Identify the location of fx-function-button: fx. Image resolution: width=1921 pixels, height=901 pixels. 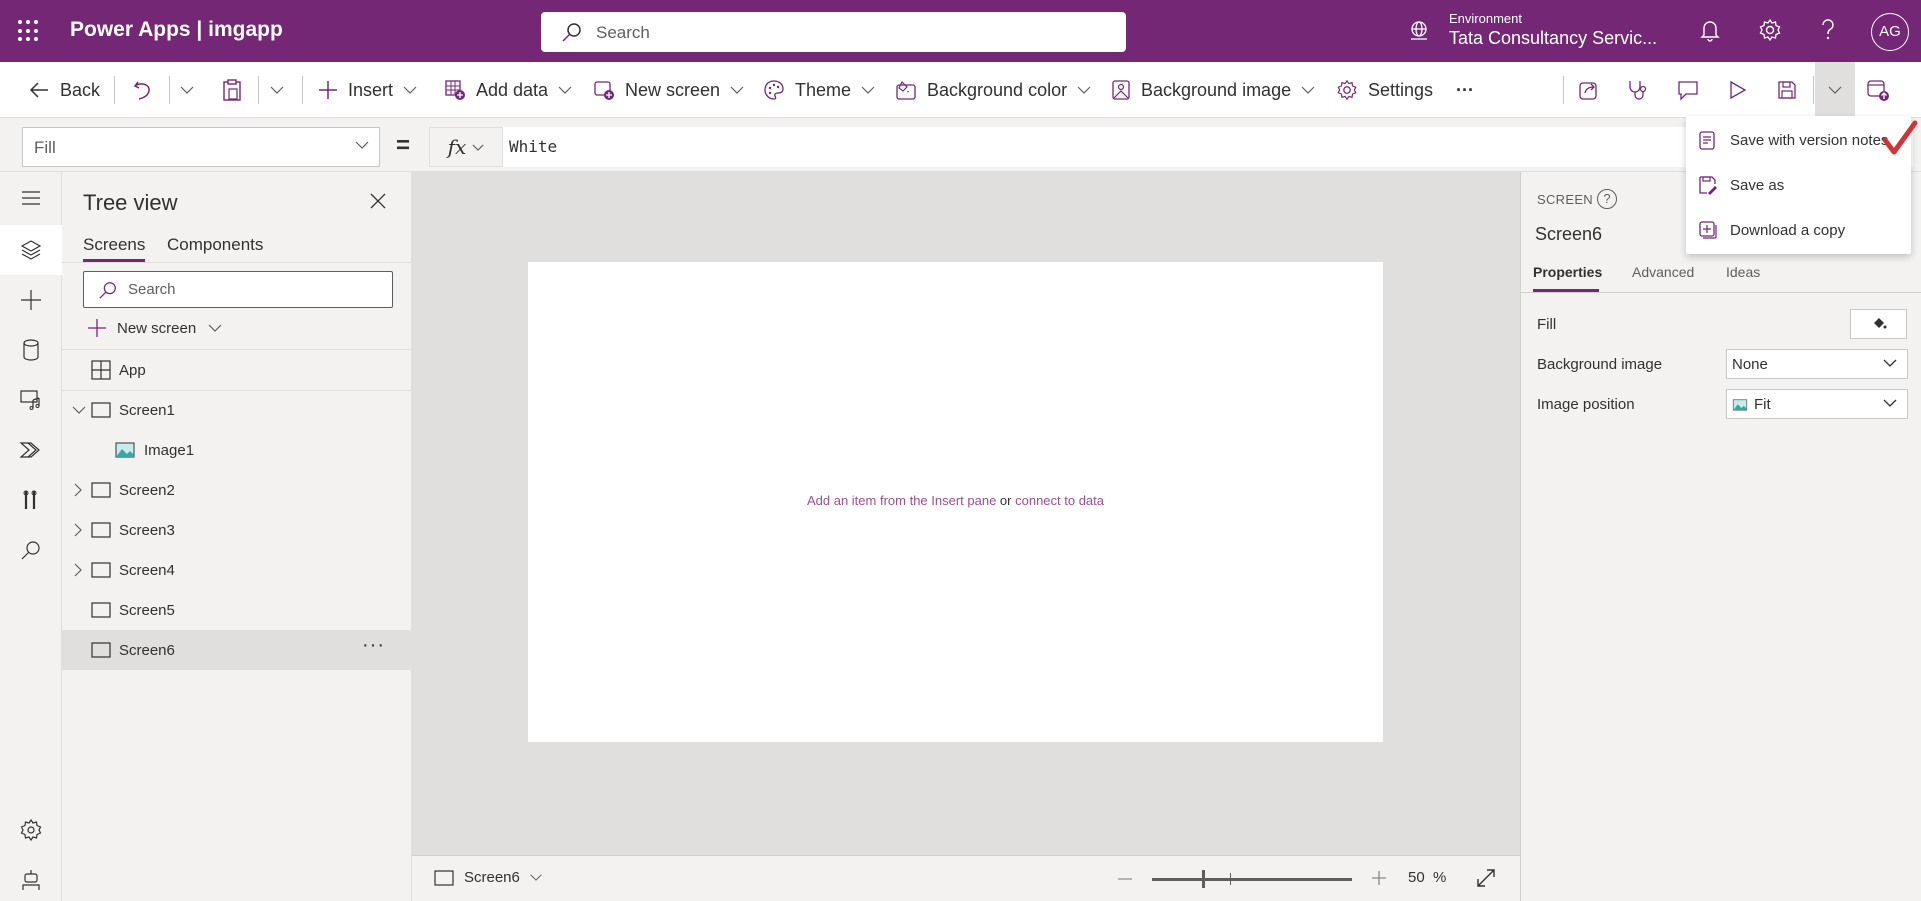
(466, 147).